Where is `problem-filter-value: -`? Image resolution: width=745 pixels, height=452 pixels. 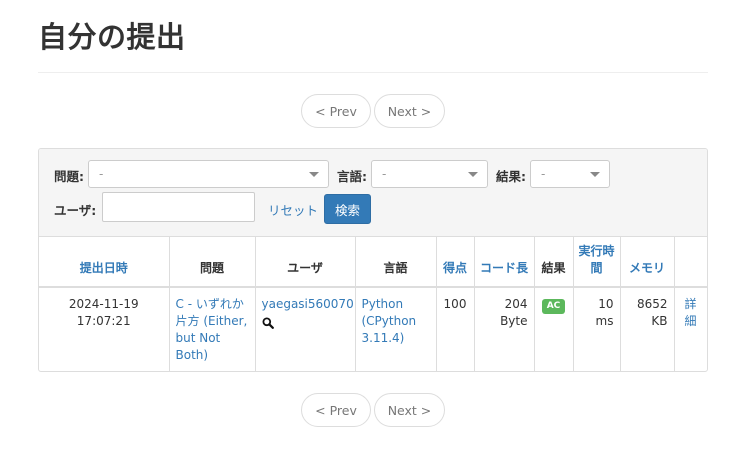
problem-filter-value: - is located at coordinates (101, 174).